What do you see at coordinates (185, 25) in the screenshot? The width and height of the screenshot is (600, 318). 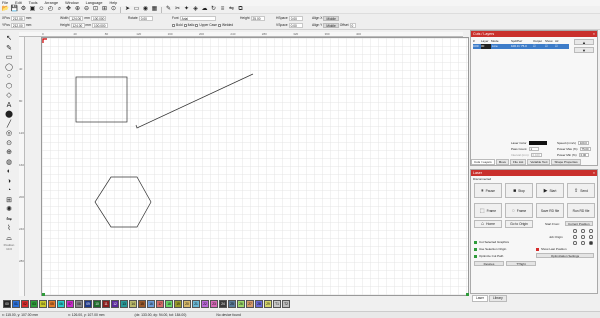 I see `italic-checkbox` at bounding box center [185, 25].